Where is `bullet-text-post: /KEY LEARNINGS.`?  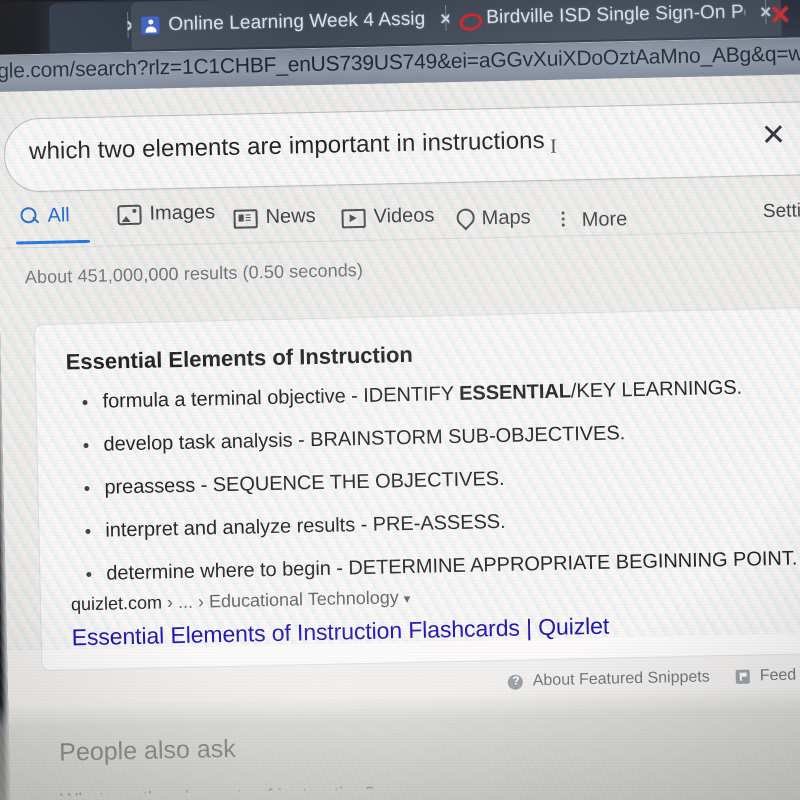 bullet-text-post: /KEY LEARNINGS. is located at coordinates (656, 389).